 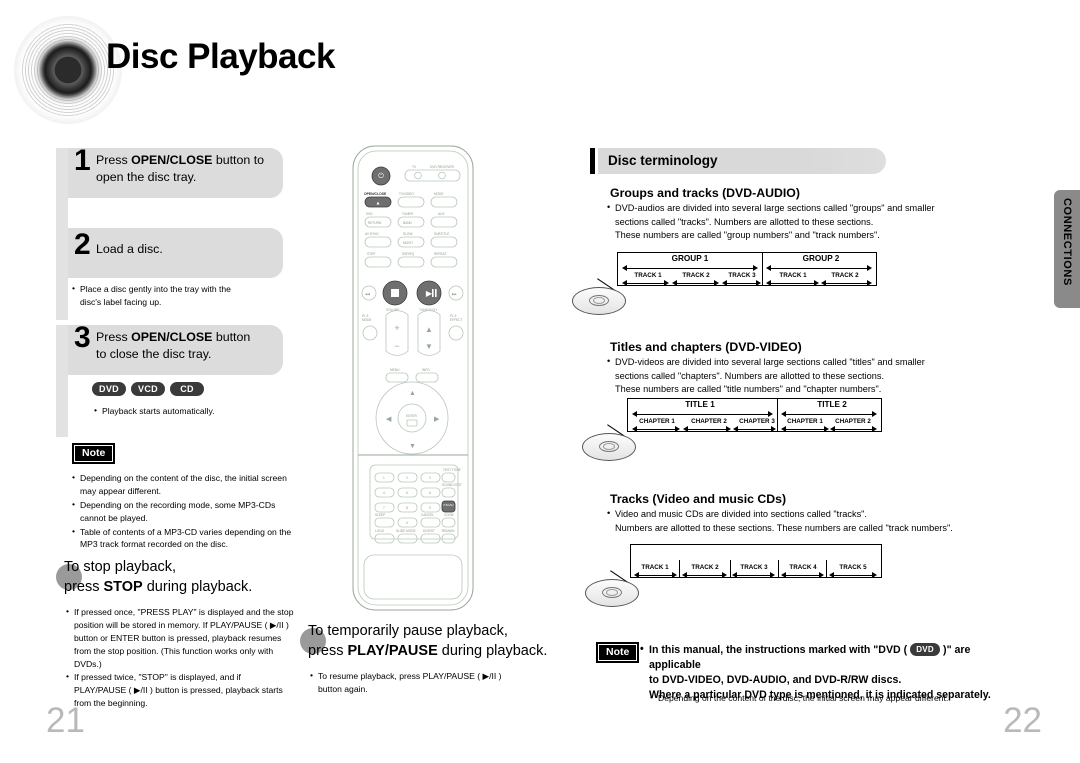 I want to click on step-1-number: 1, so click(x=82, y=160).